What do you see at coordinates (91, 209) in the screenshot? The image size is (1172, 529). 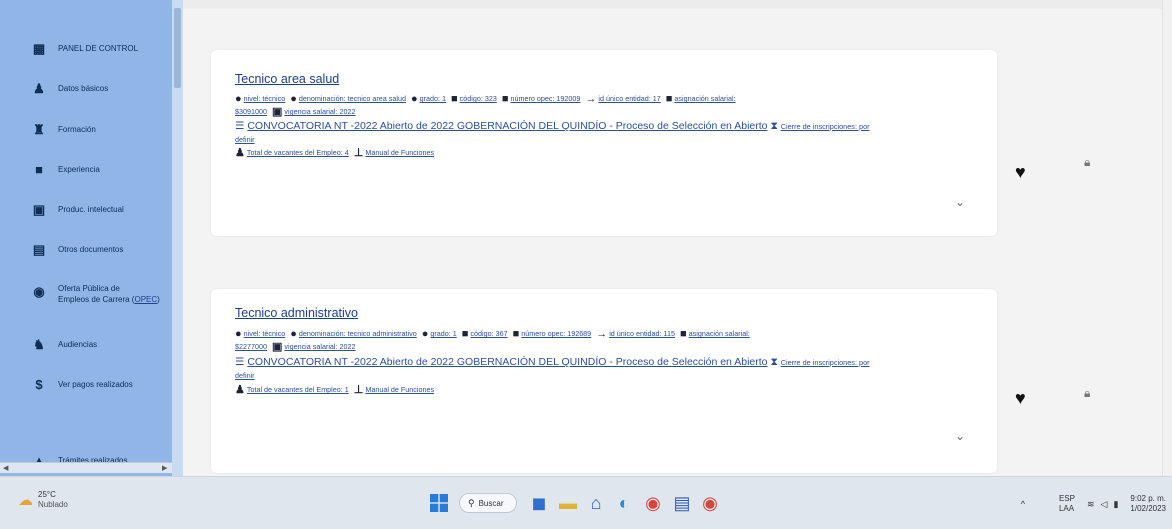 I see `sidebar-item-label: Produc. intelectual` at bounding box center [91, 209].